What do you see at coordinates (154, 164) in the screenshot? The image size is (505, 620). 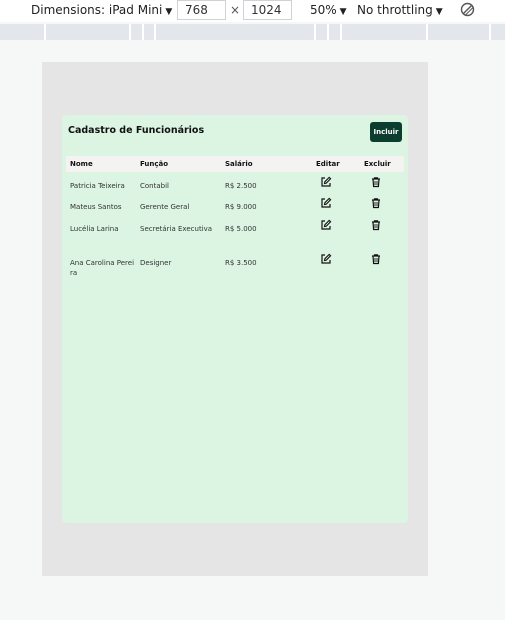 I see `column-role: Função` at bounding box center [154, 164].